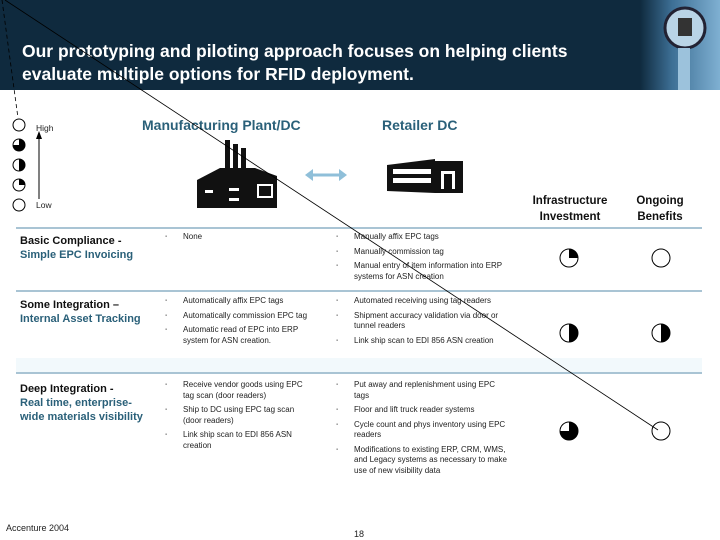  What do you see at coordinates (240, 316) in the screenshot?
I see `bullet-item: Automatically commission EPC tag` at bounding box center [240, 316].